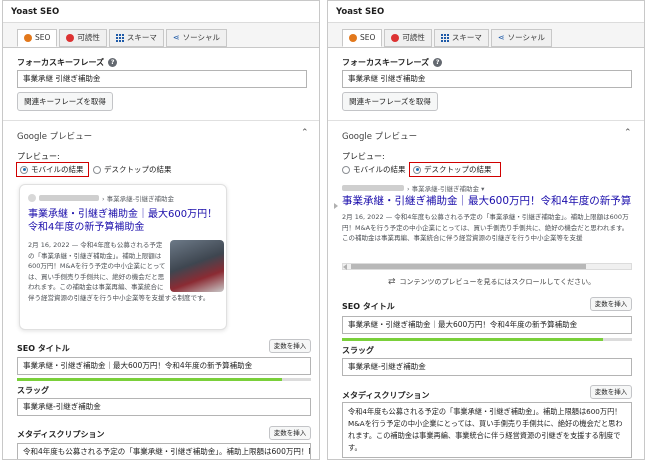 This screenshot has height=460, width=650. Describe the element at coordinates (101, 198) in the screenshot. I see `serp-url: › 事業承継-引継ぎ補助金` at that location.